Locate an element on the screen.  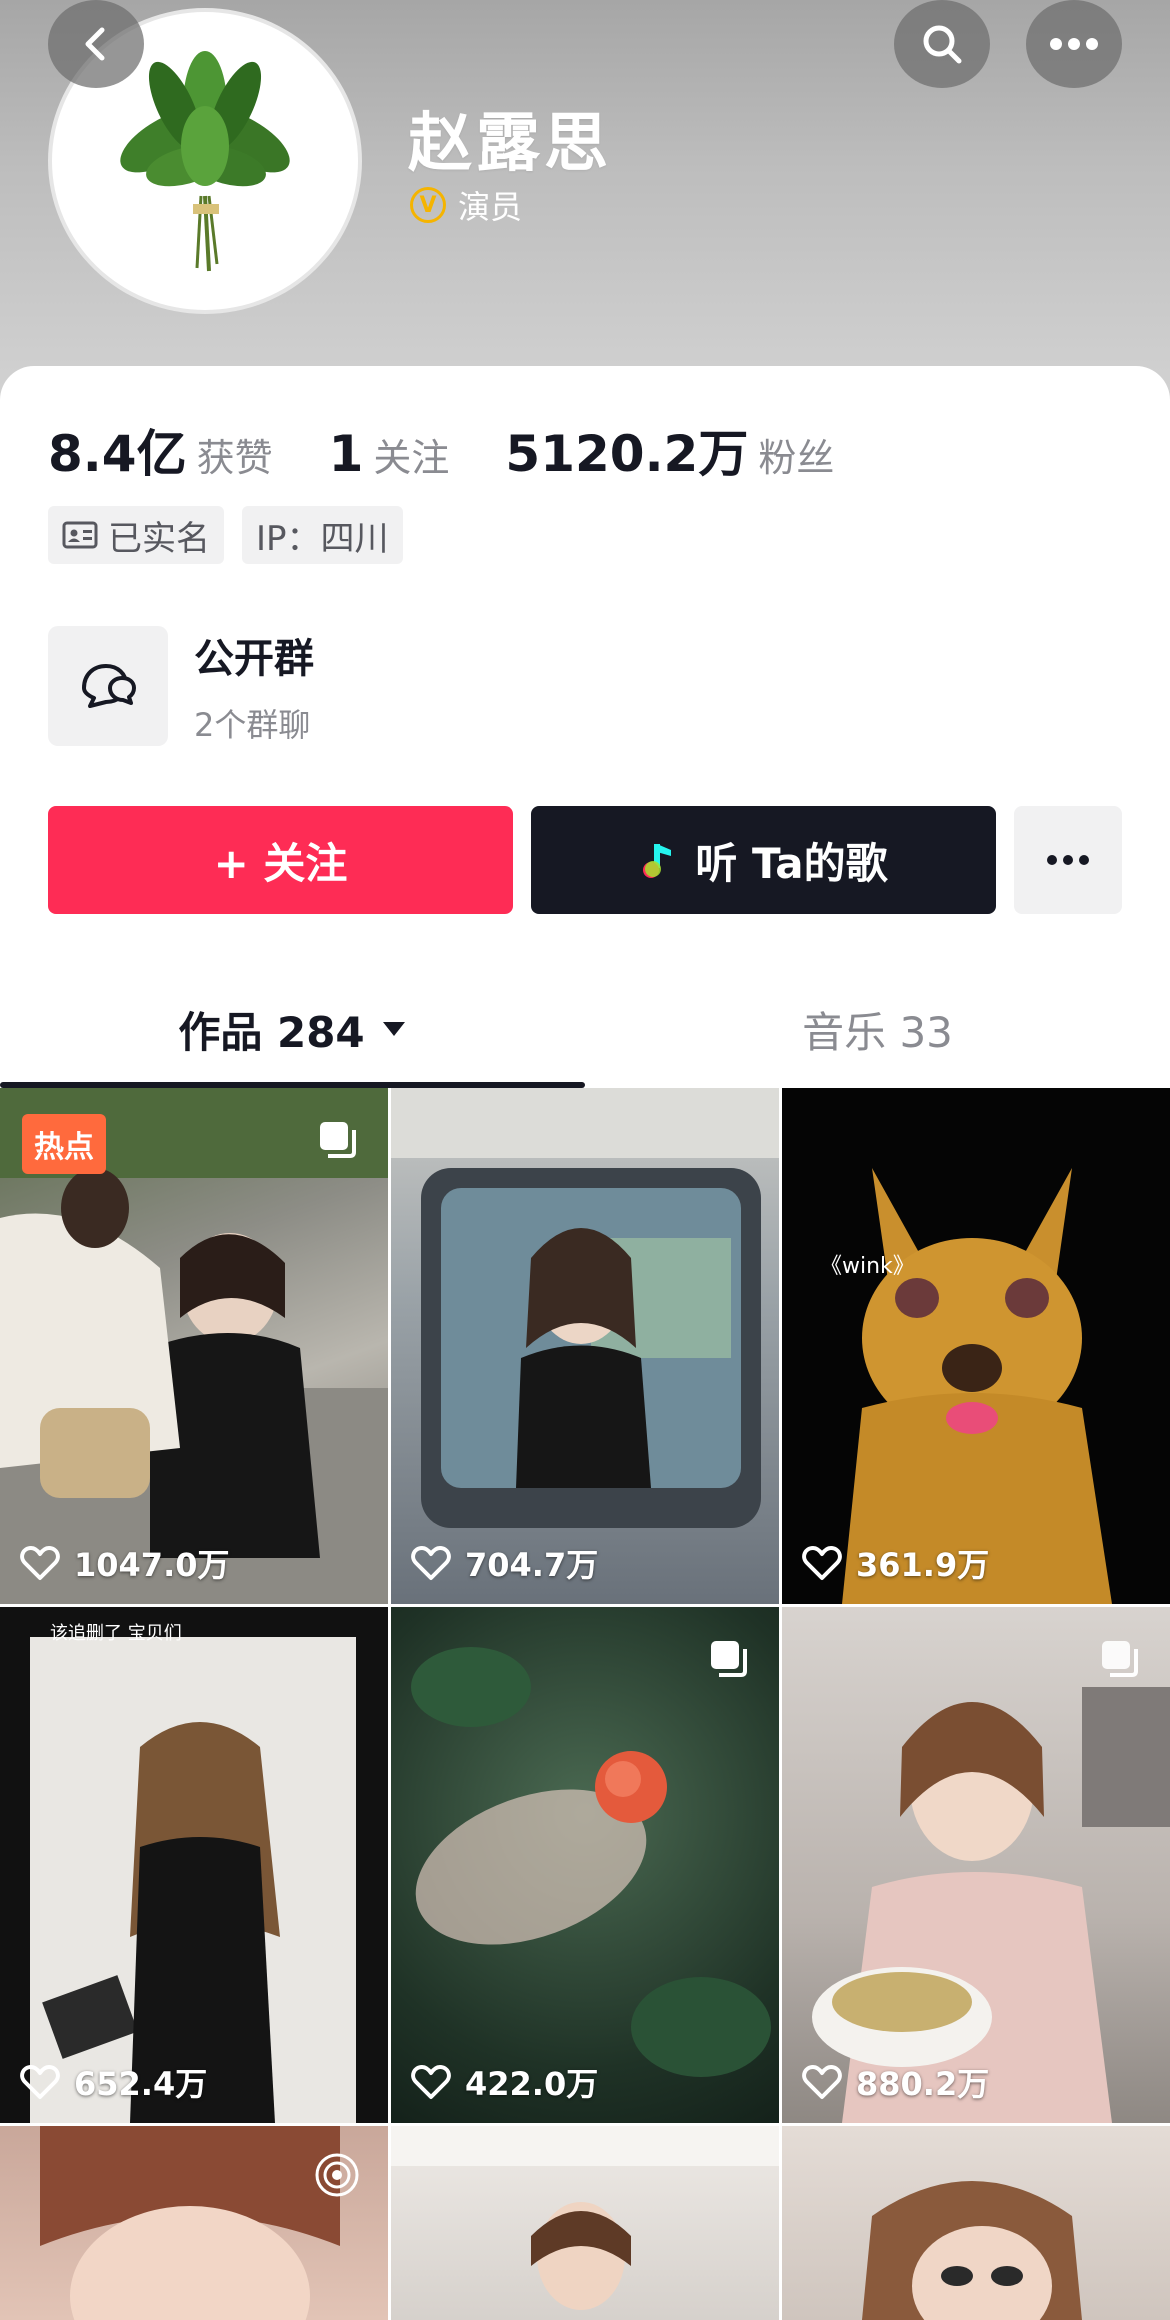
ip-location-label: IP：四川 is located at coordinates (322, 538).